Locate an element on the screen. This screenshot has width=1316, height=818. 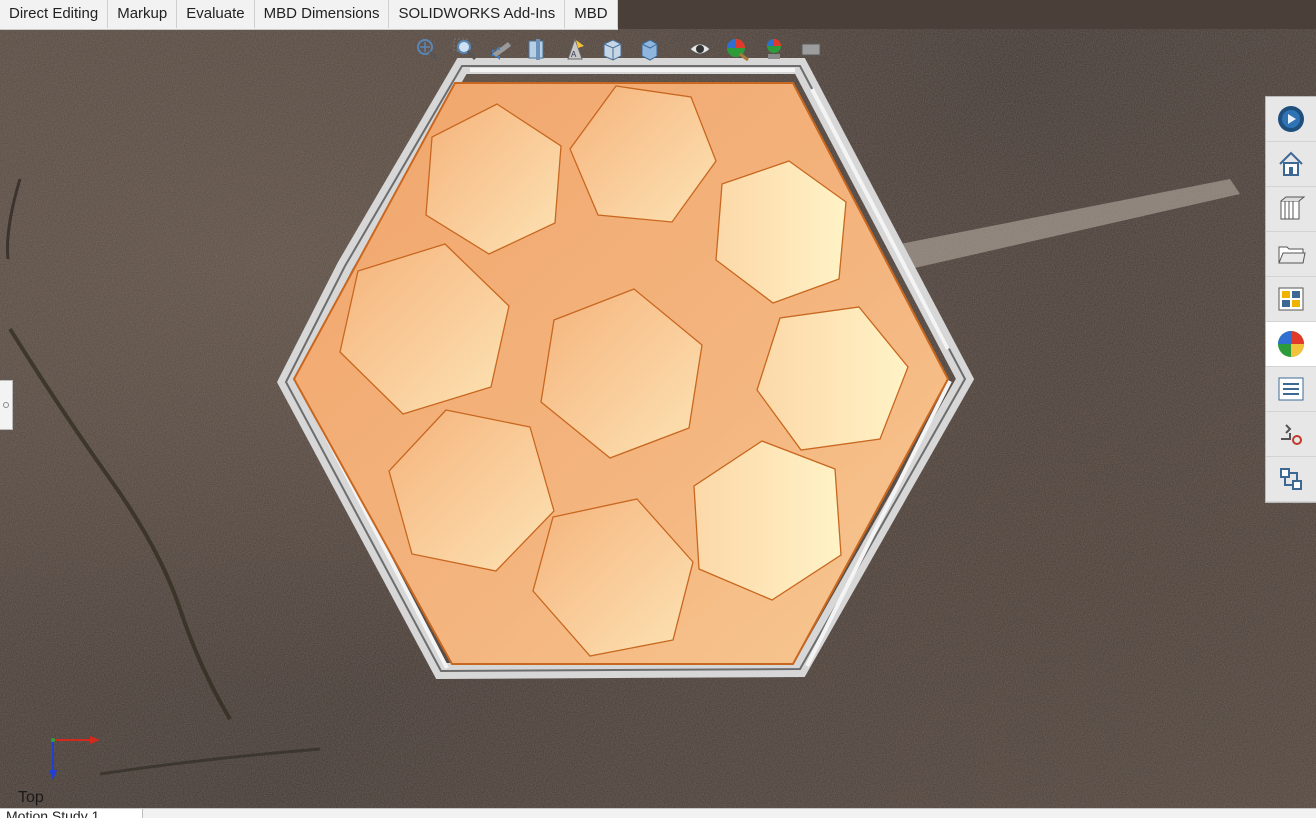
display-style-icon is located at coordinates (648, 49).